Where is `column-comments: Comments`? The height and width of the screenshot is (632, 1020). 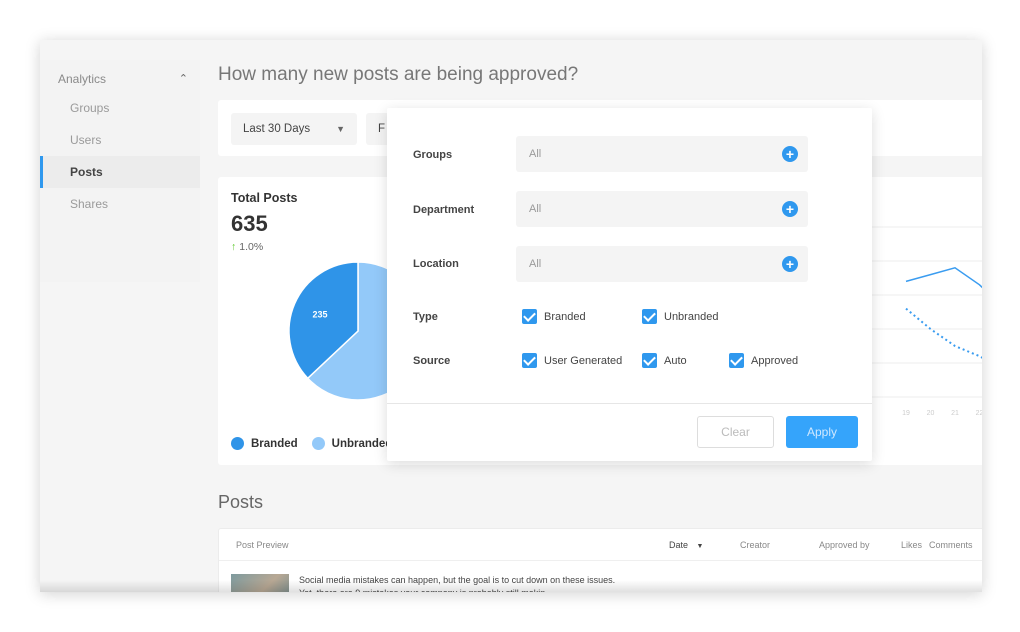 column-comments: Comments is located at coordinates (951, 545).